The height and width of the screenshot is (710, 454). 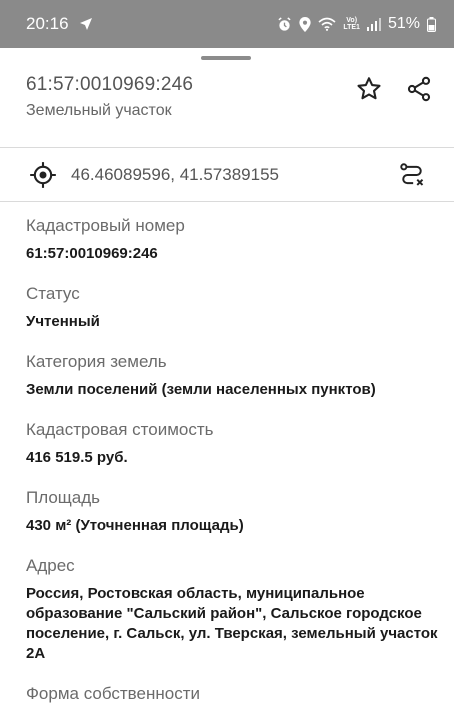 I want to click on route-button, so click(x=412, y=177).